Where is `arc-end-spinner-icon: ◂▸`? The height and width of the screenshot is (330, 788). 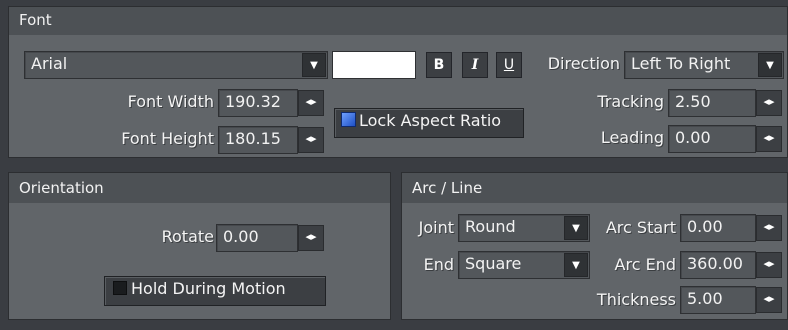 arc-end-spinner-icon: ◂▸ is located at coordinates (769, 265).